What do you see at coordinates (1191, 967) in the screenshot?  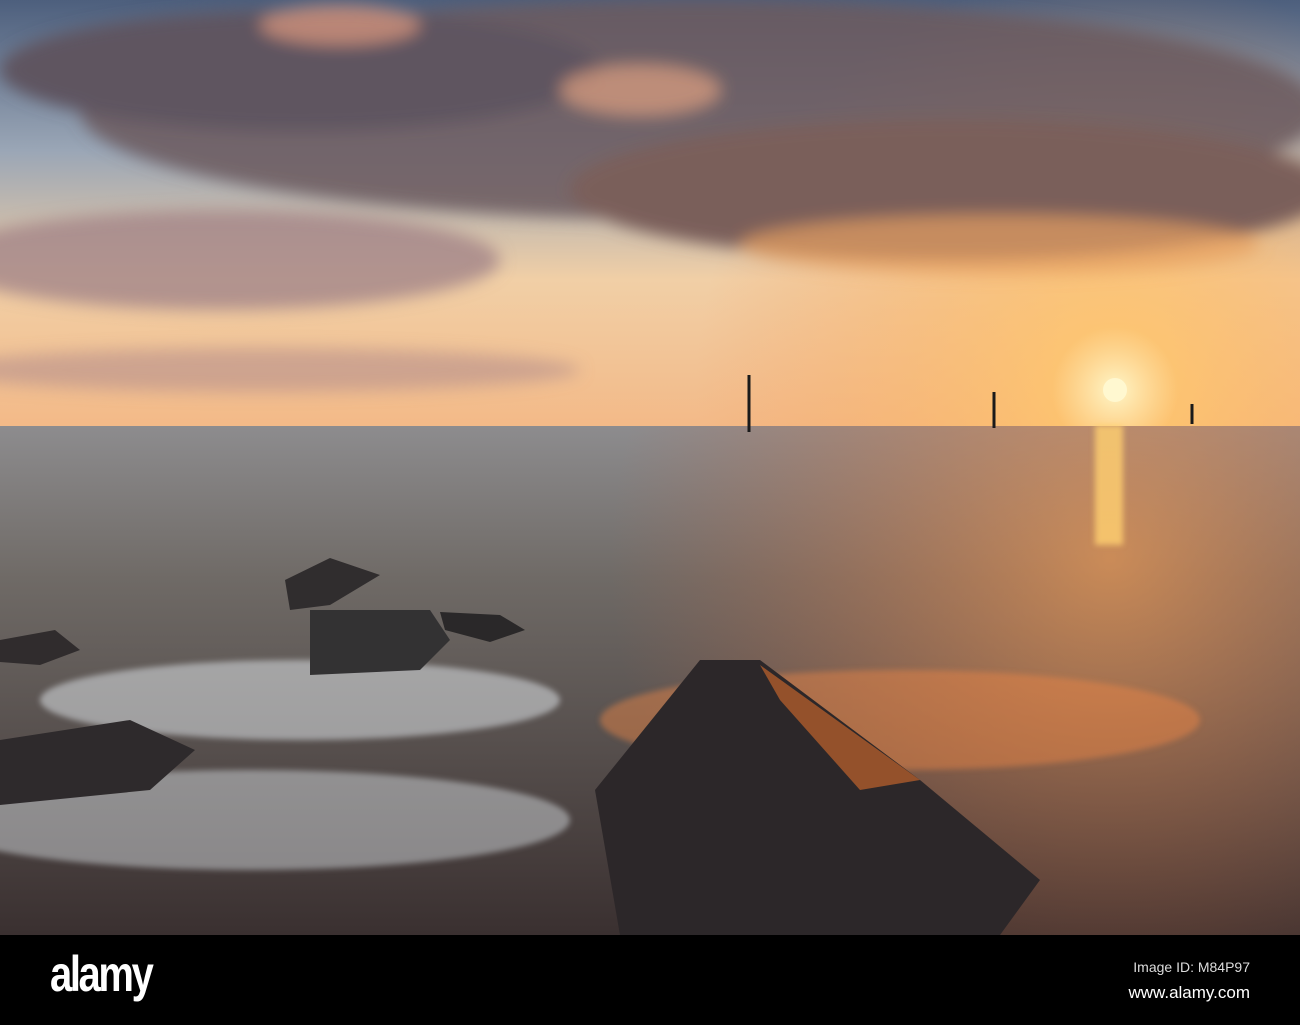 I see `image-id: Image ID: M84P97` at bounding box center [1191, 967].